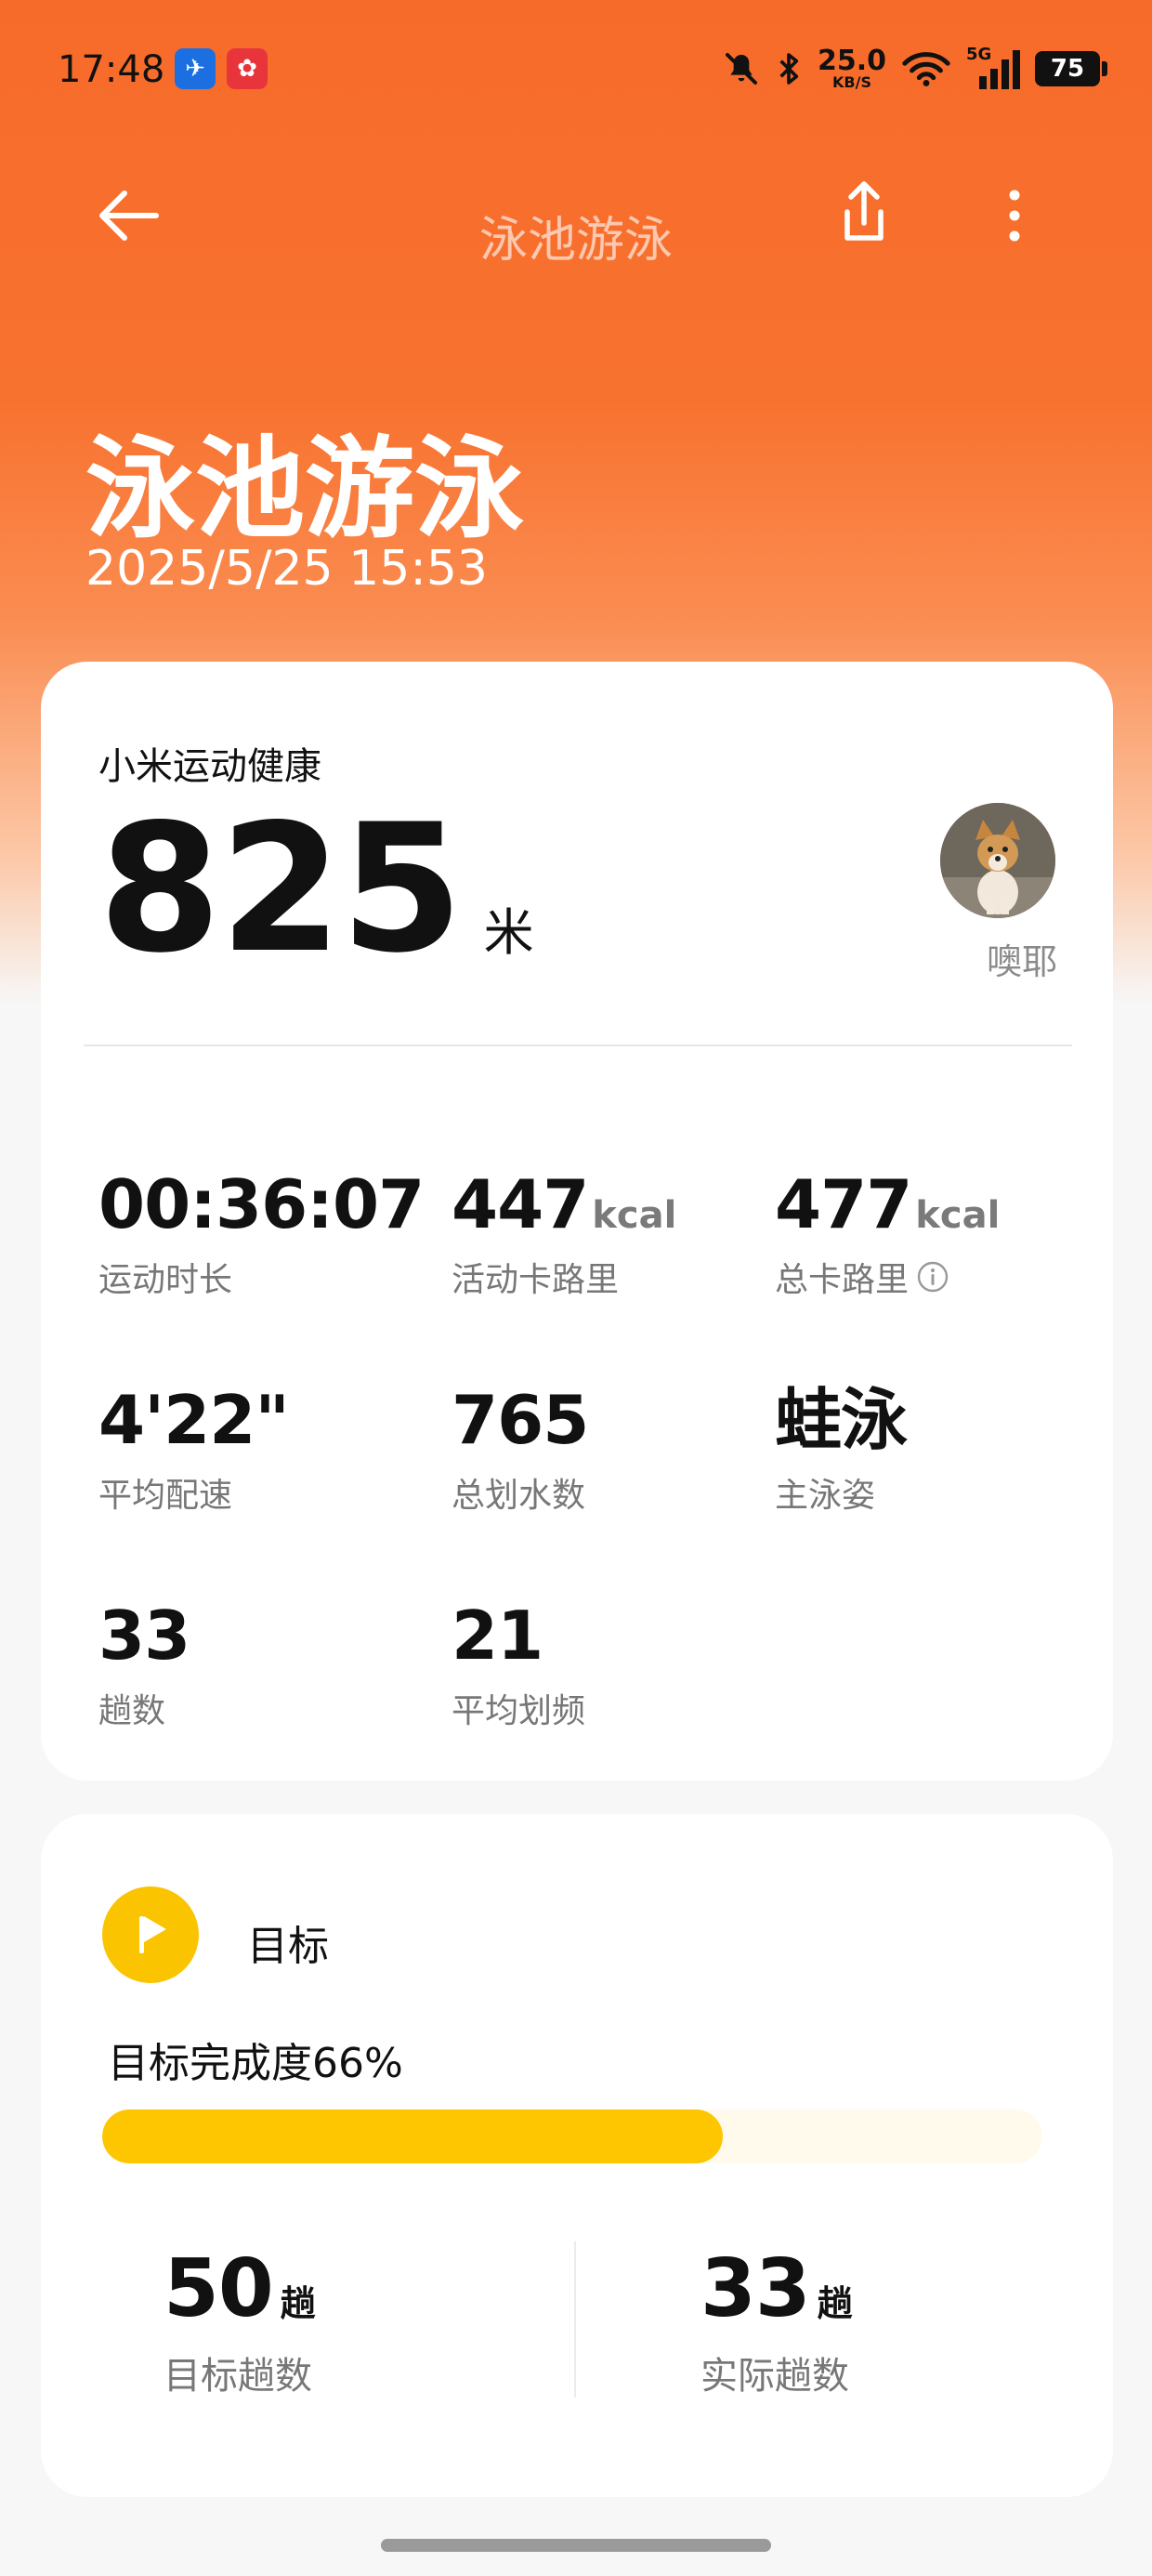  I want to click on stat-duration: 00:36:07 运动时长, so click(261, 1233).